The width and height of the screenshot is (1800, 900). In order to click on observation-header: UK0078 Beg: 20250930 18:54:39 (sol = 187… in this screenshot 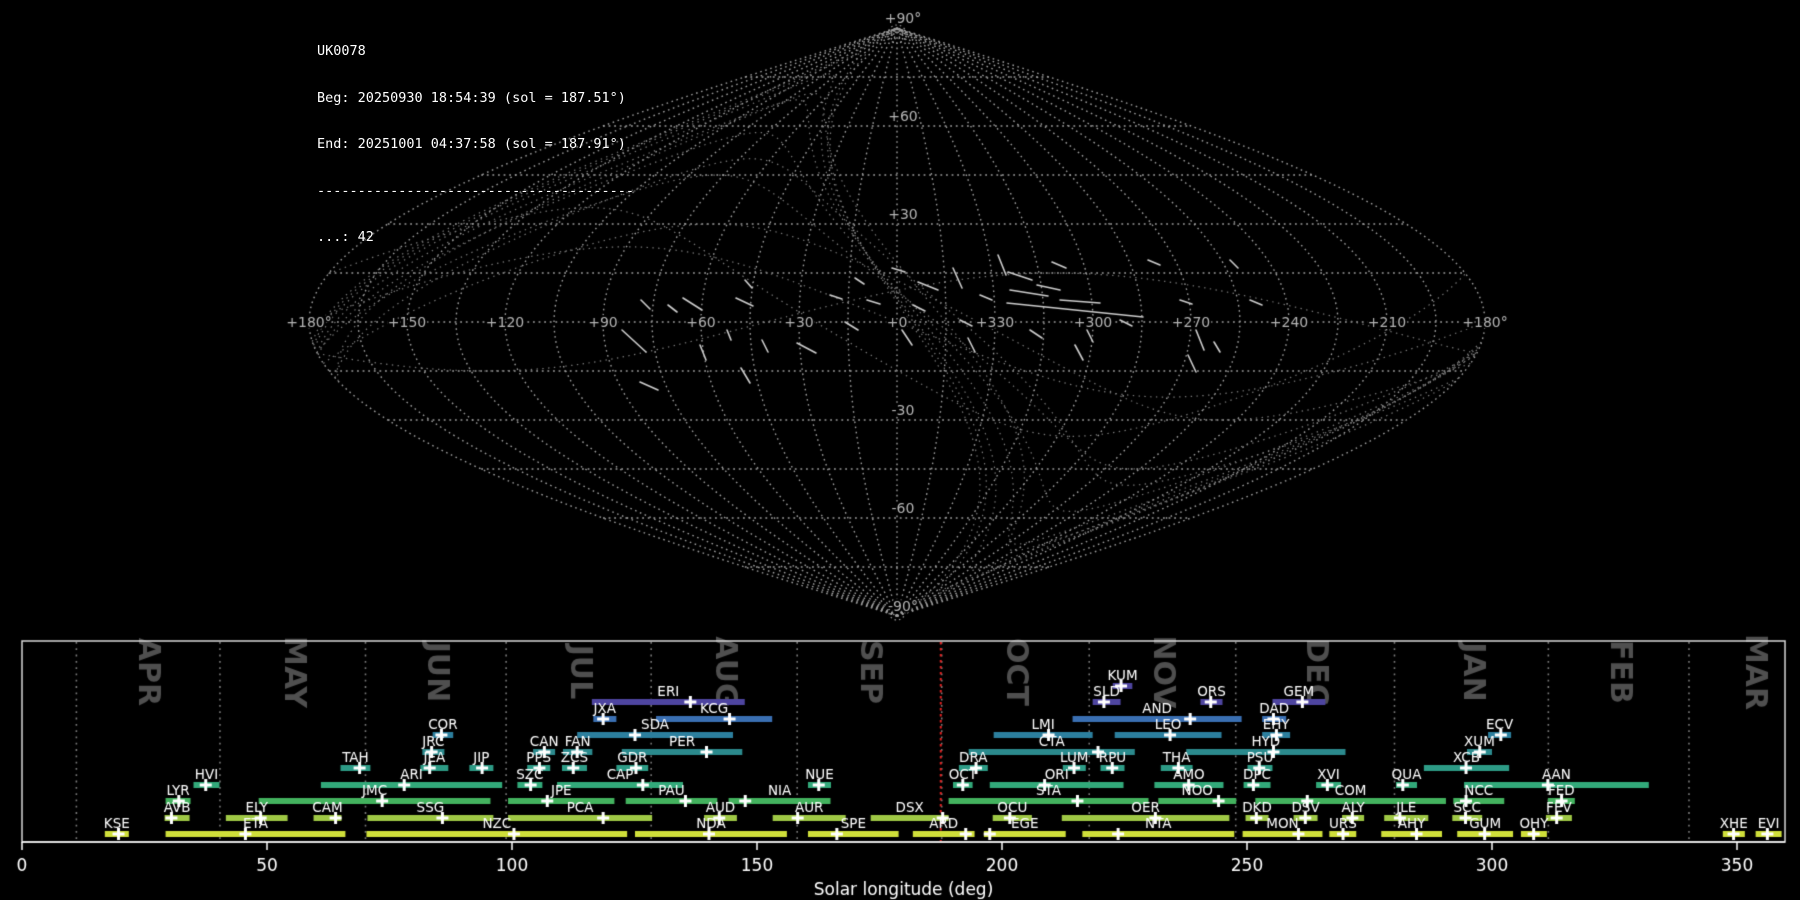, I will do `click(475, 145)`.